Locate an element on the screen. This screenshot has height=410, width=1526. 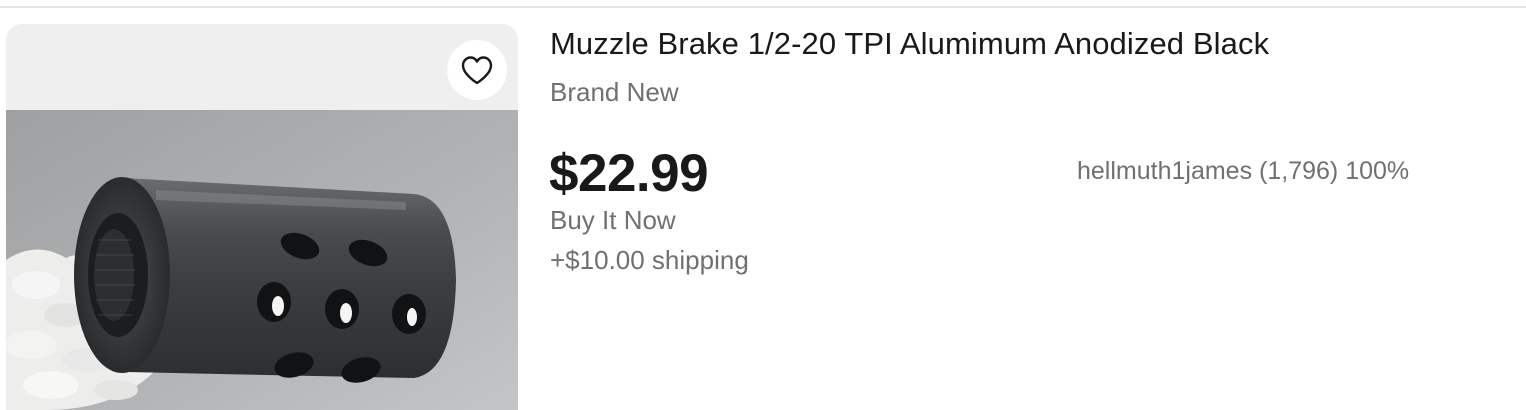
item-condition: Brand New is located at coordinates (614, 92).